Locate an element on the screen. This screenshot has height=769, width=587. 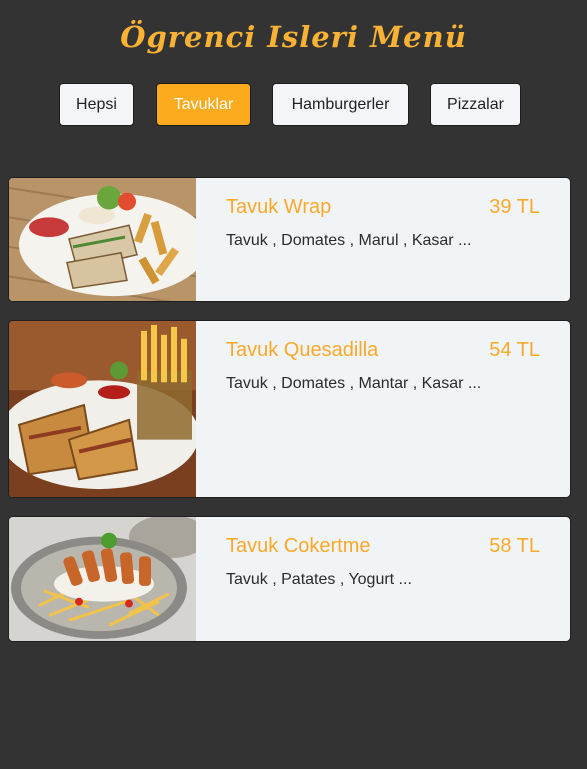
filter-button-all: Hepsi is located at coordinates (96, 104).